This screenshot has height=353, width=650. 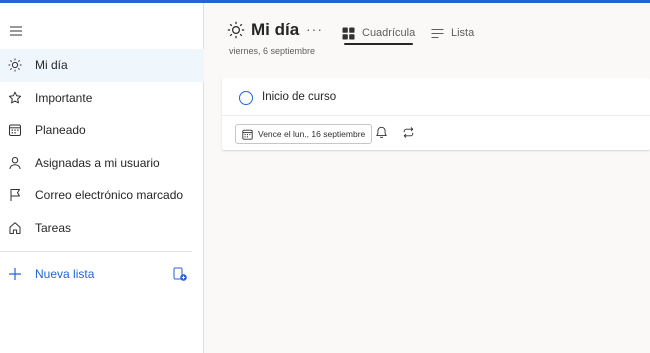 I want to click on current-date: viernes, 6 septiembre, so click(x=272, y=51).